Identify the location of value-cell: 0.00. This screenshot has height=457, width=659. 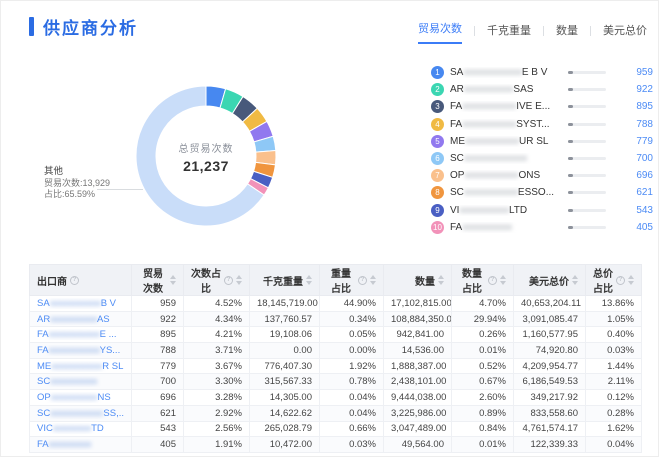
(284, 350).